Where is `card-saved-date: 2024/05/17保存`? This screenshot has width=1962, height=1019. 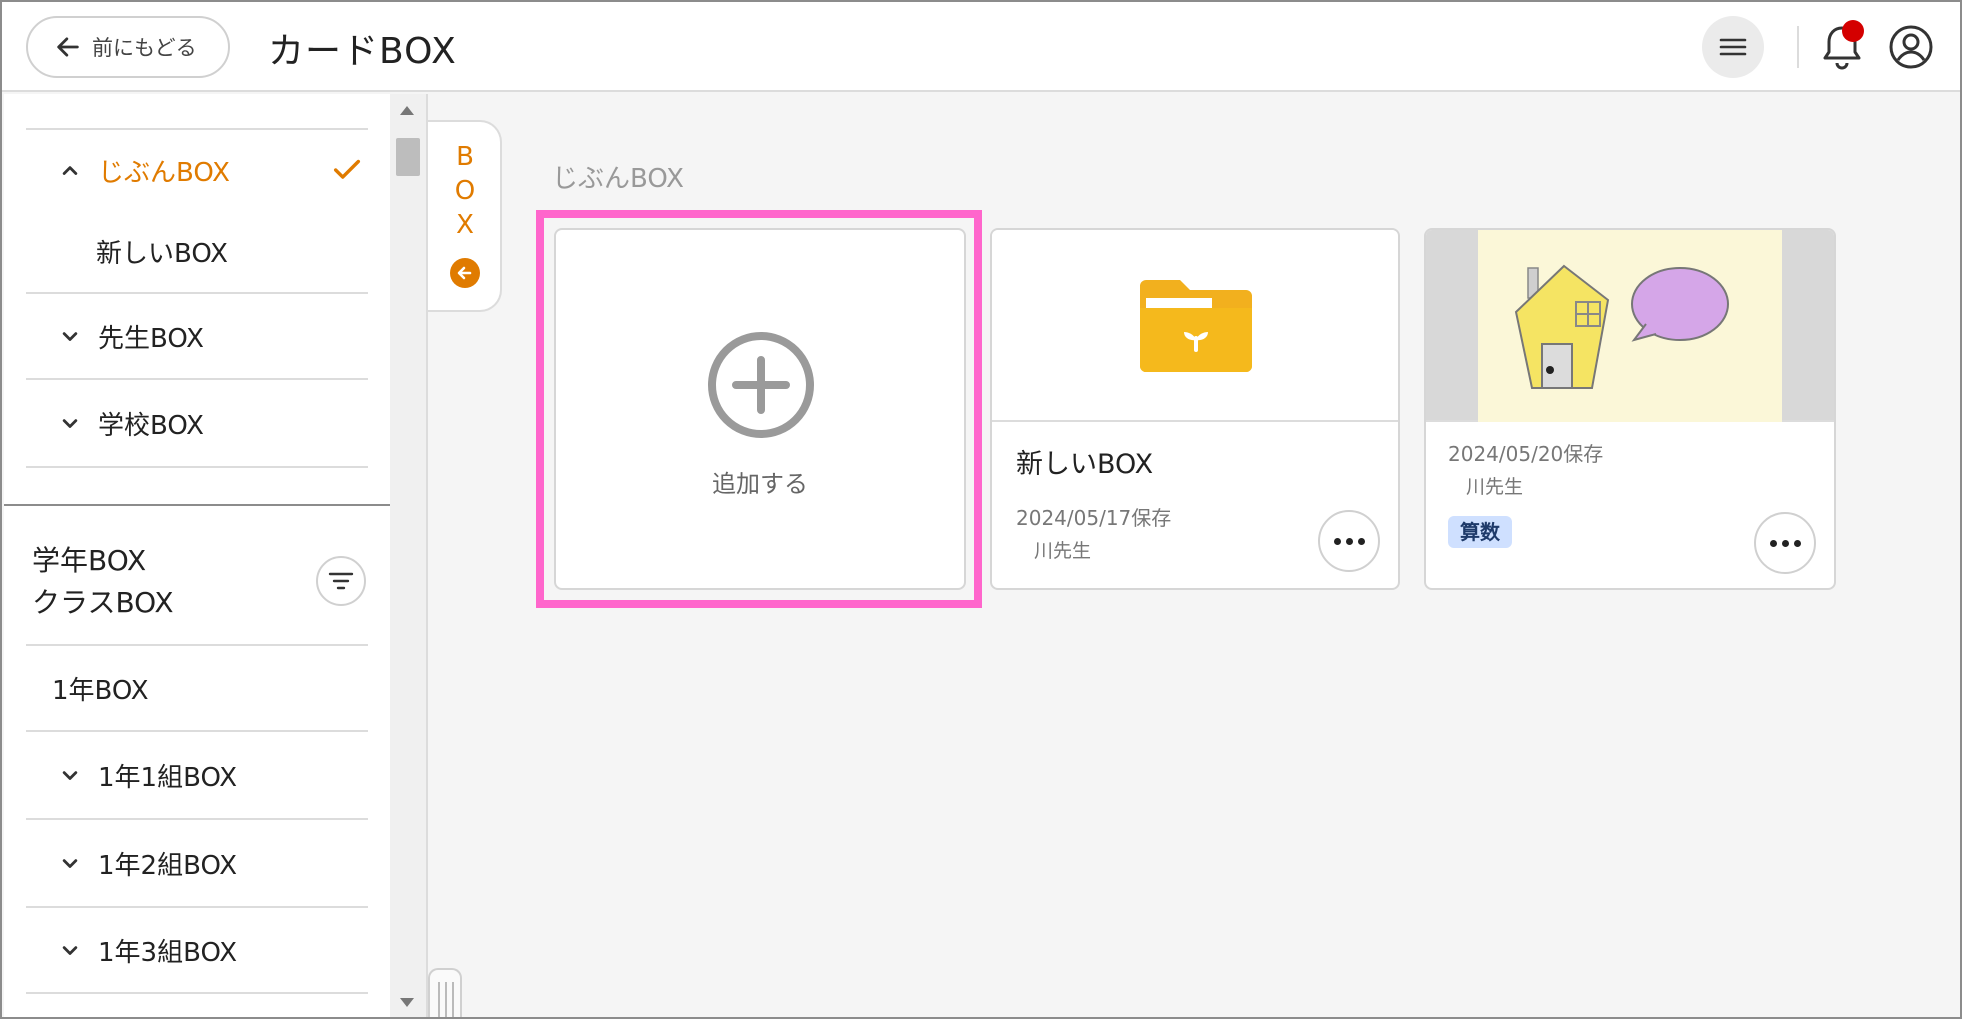 card-saved-date: 2024/05/17保存 is located at coordinates (1094, 518).